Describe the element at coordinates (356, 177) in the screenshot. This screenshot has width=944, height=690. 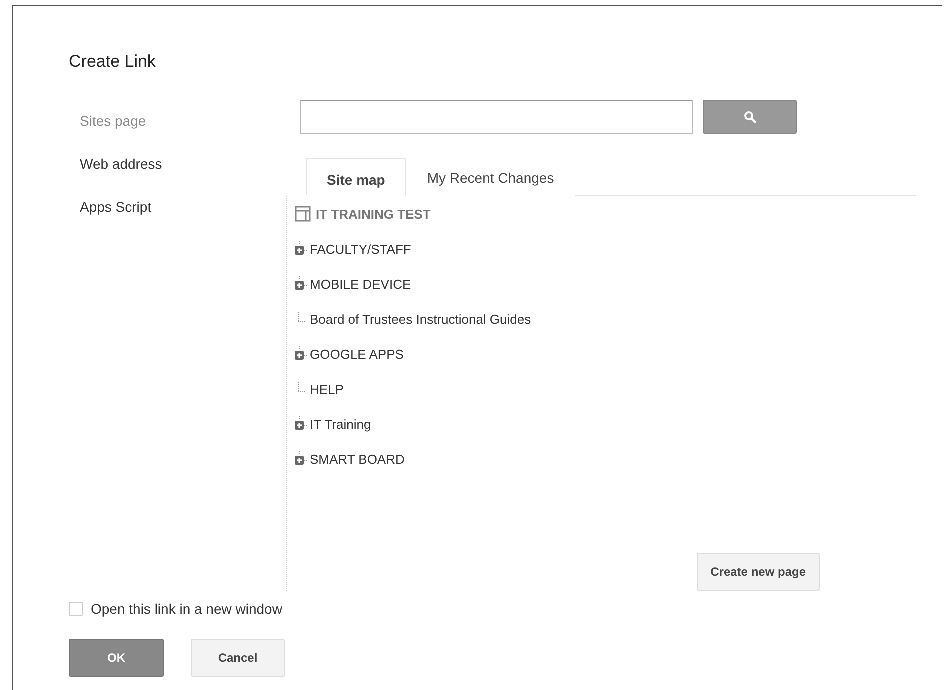
I see `tab: Site map` at that location.